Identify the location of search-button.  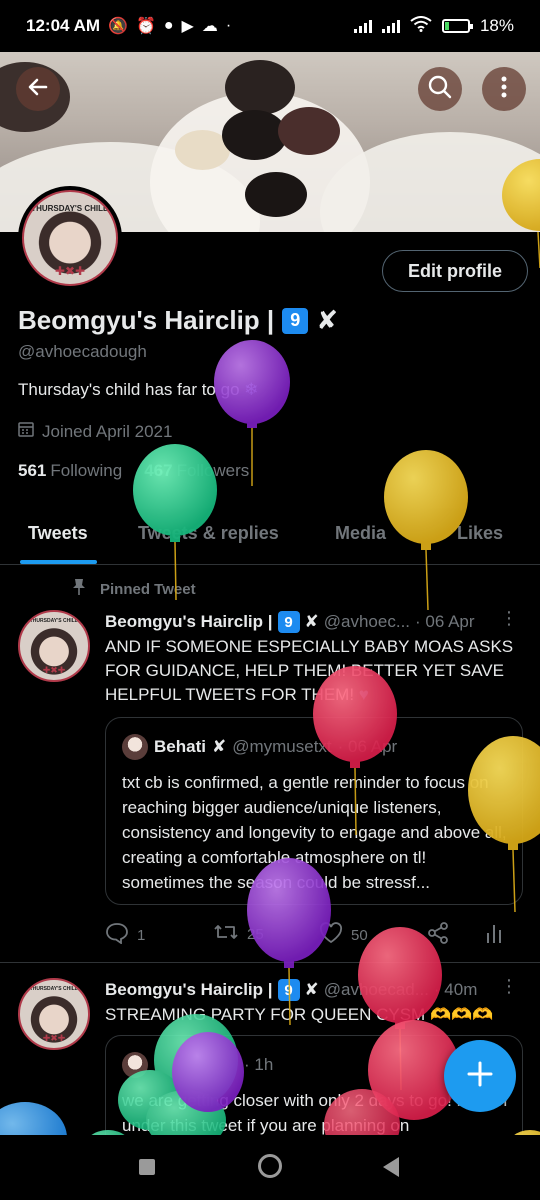
(440, 89).